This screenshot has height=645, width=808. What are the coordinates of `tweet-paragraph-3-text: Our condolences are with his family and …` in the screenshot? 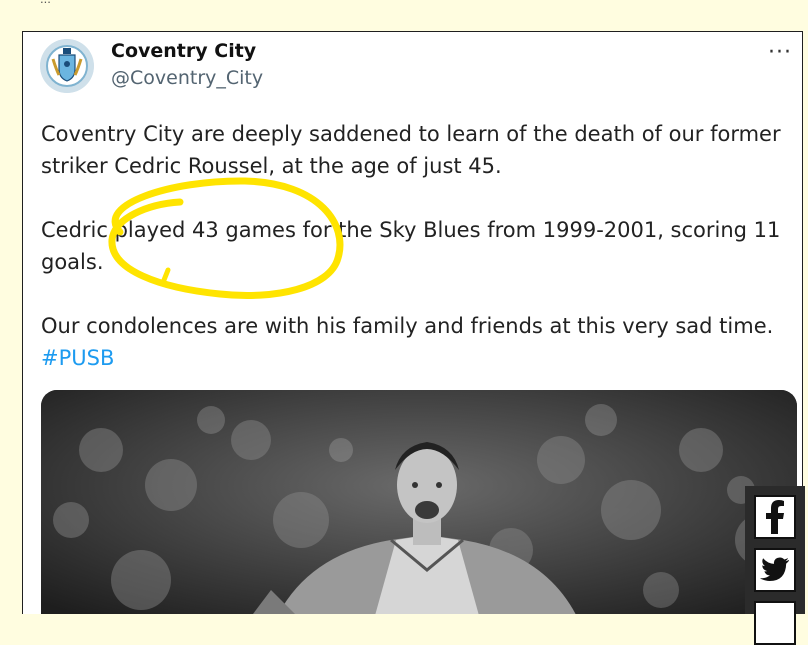 It's located at (407, 326).